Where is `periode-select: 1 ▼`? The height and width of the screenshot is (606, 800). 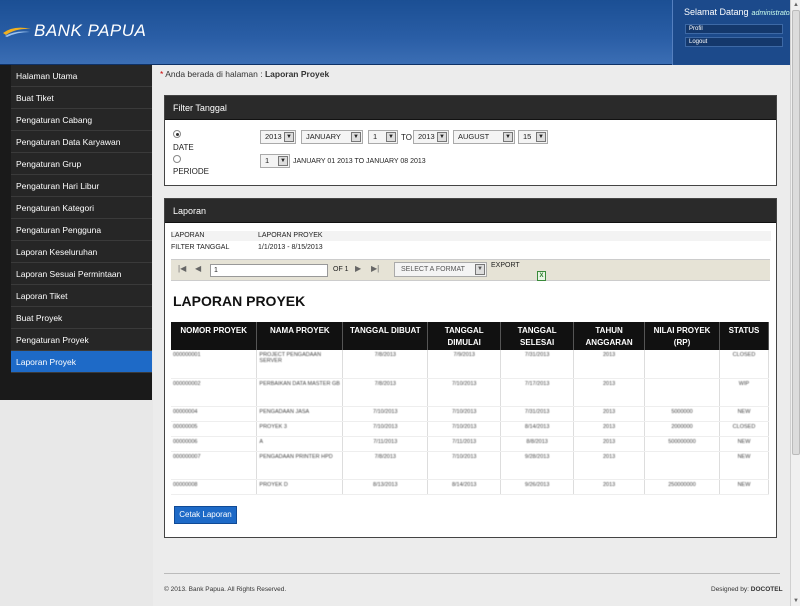
periode-select: 1 ▼ is located at coordinates (275, 161).